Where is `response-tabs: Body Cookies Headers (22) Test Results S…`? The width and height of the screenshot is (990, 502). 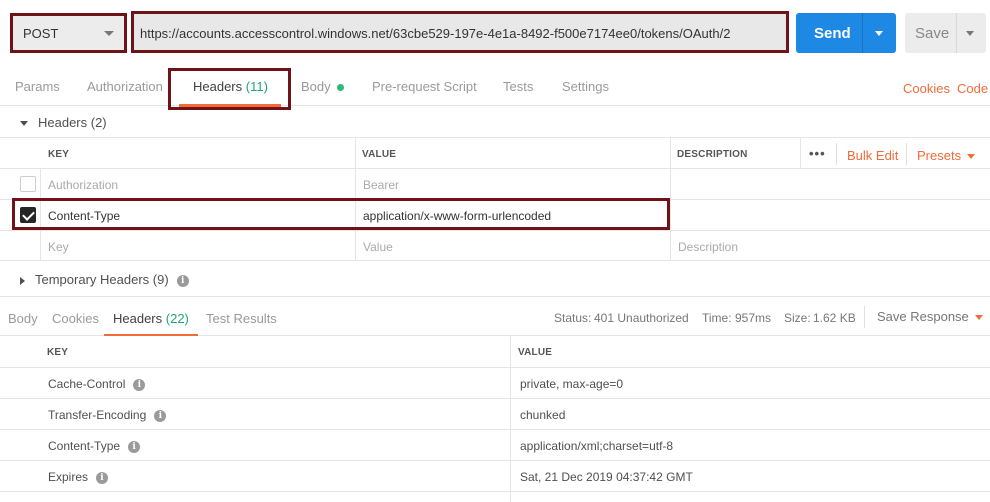
response-tabs: Body Cookies Headers (22) Test Results S… is located at coordinates (495, 316).